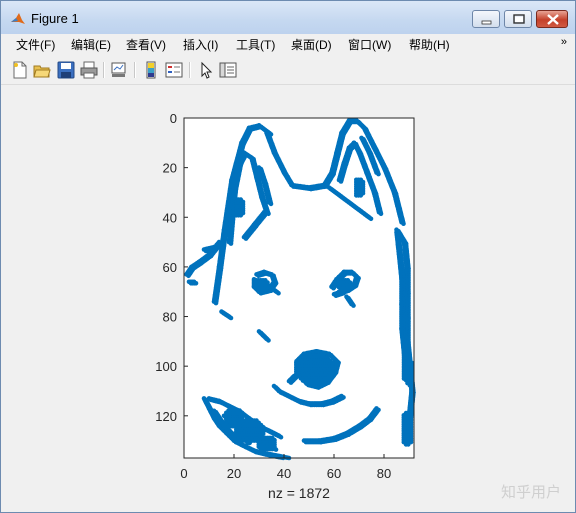 This screenshot has width=576, height=513. What do you see at coordinates (170, 217) in the screenshot?
I see `y-tick-label: 40` at bounding box center [170, 217].